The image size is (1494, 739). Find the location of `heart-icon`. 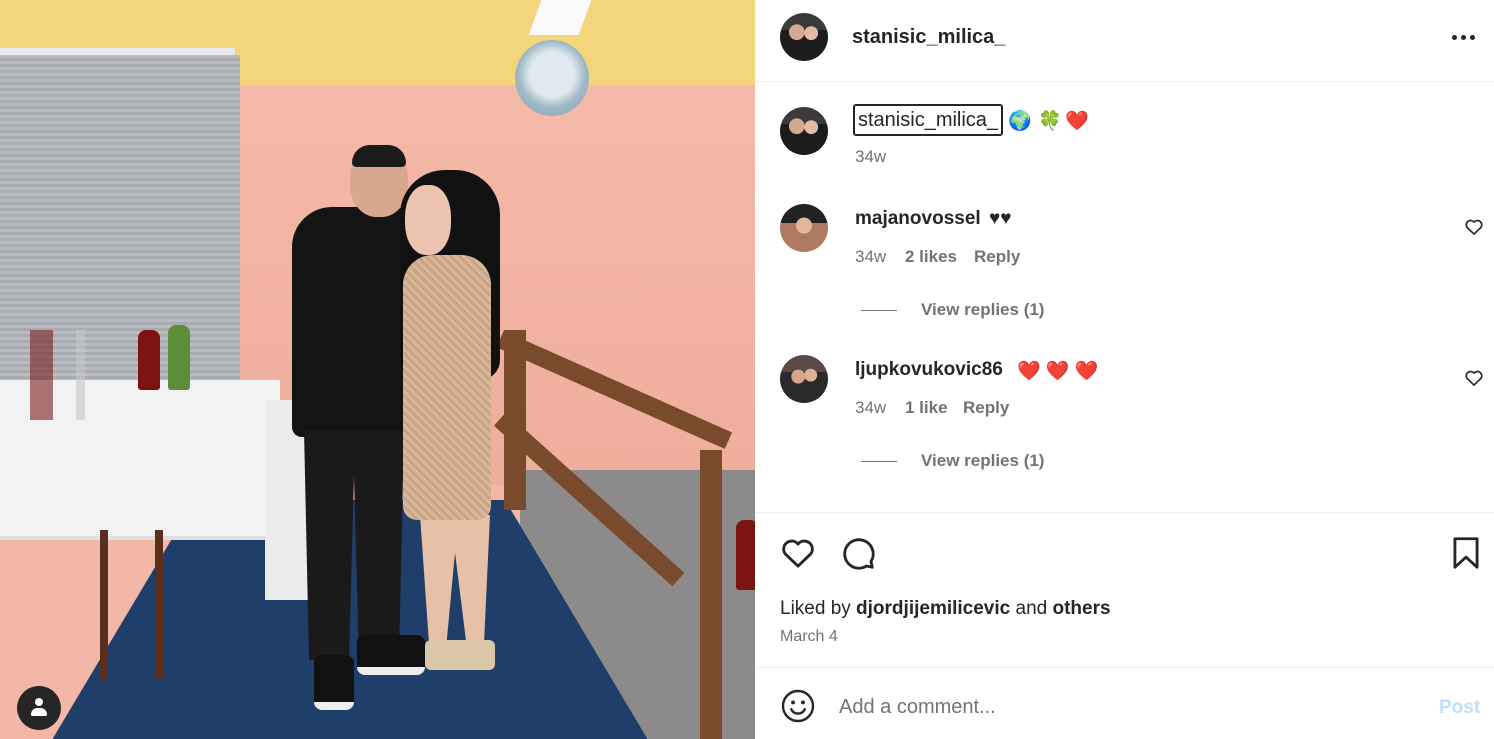

heart-icon is located at coordinates (798, 553).